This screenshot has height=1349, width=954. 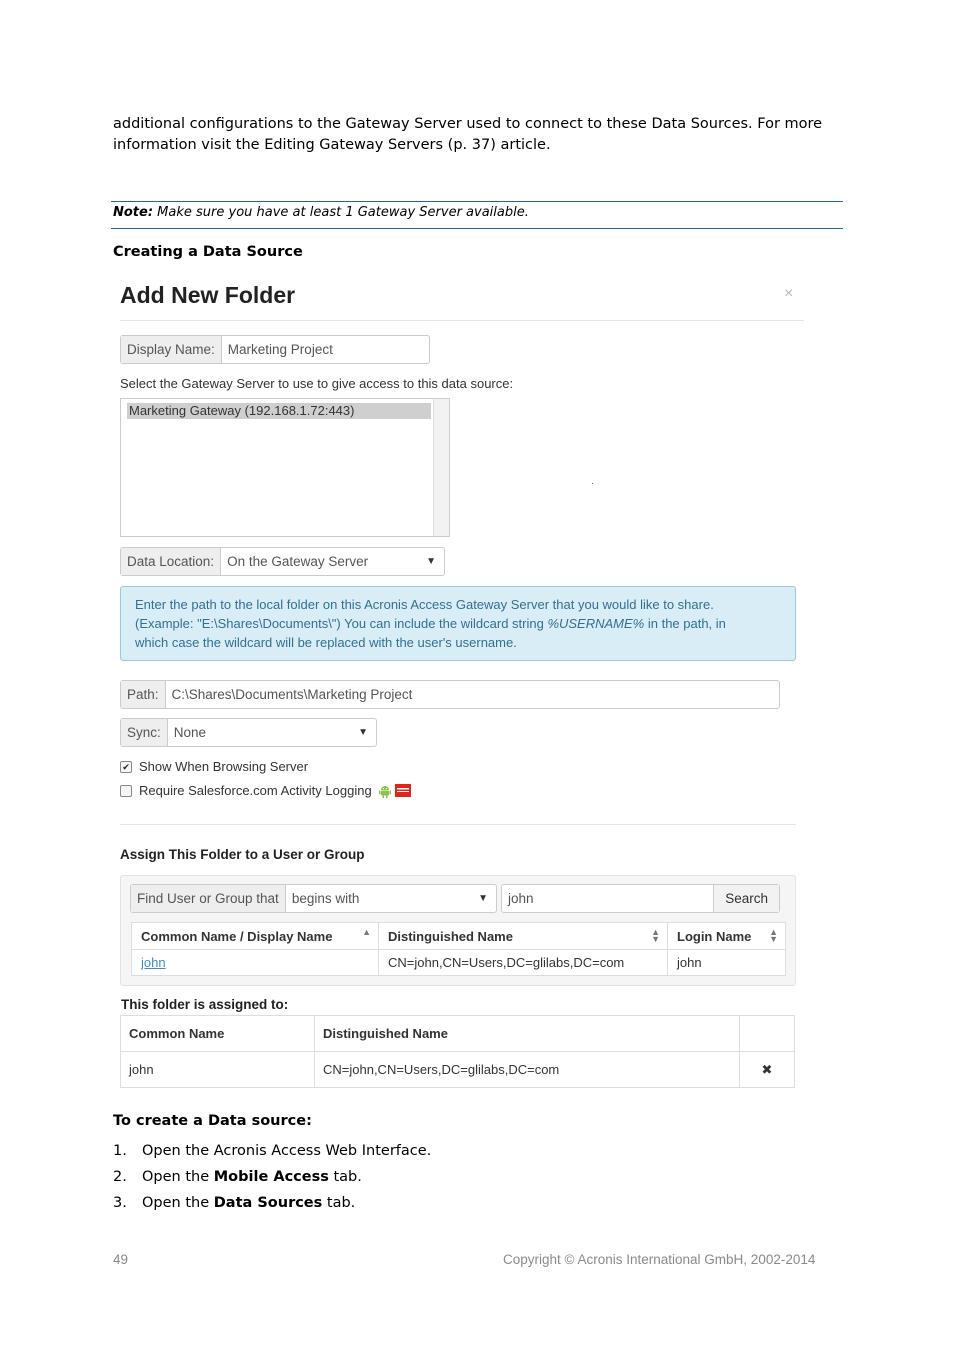 I want to click on salesforce-icon, so click(x=402, y=790).